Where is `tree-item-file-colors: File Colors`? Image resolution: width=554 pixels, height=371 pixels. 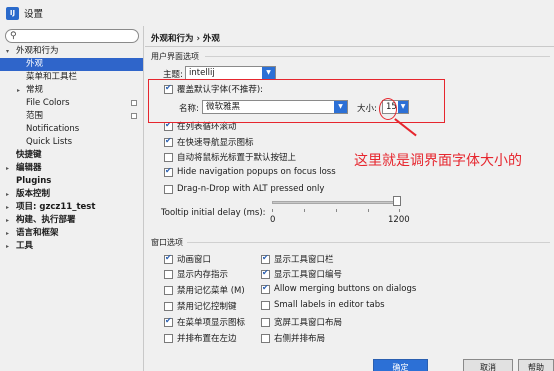 tree-item-file-colors: File Colors is located at coordinates (71, 103).